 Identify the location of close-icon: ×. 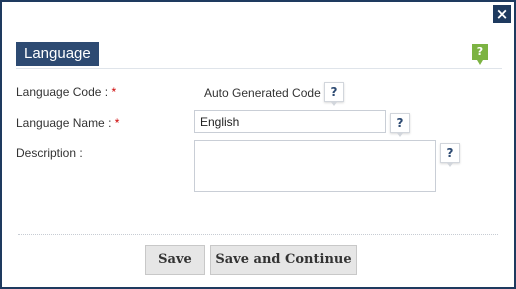
(502, 14).